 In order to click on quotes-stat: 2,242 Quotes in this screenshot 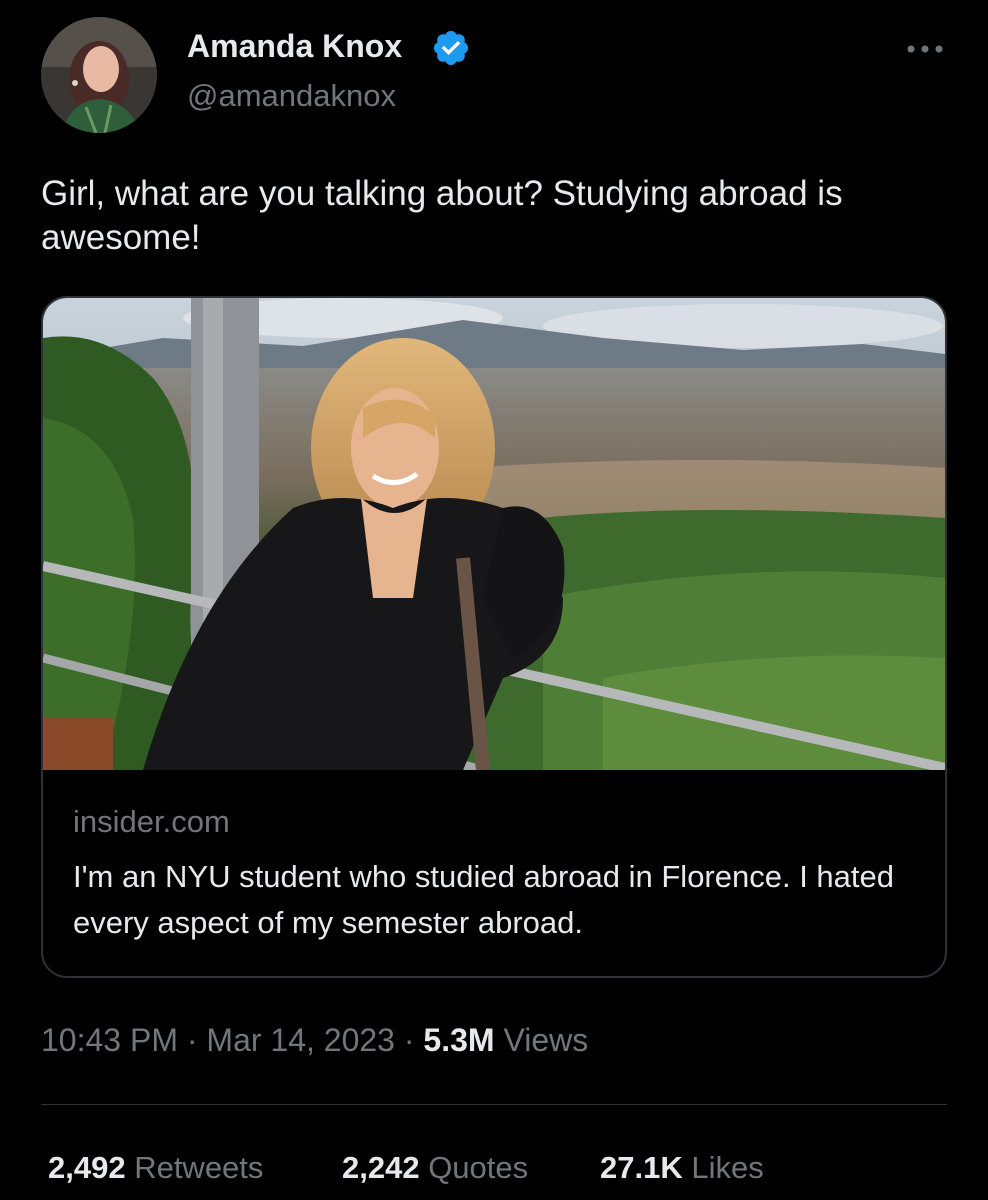, I will do `click(435, 1168)`.